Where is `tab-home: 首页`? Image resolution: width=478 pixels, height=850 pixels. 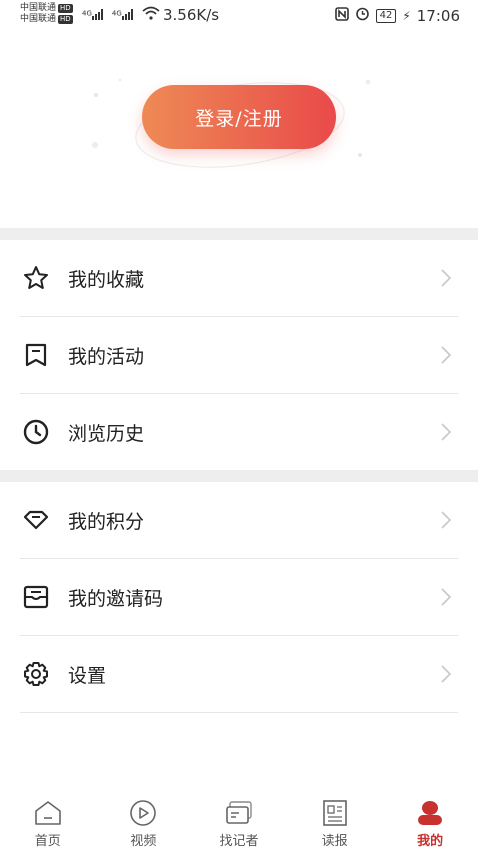 tab-home: 首页 is located at coordinates (48, 820).